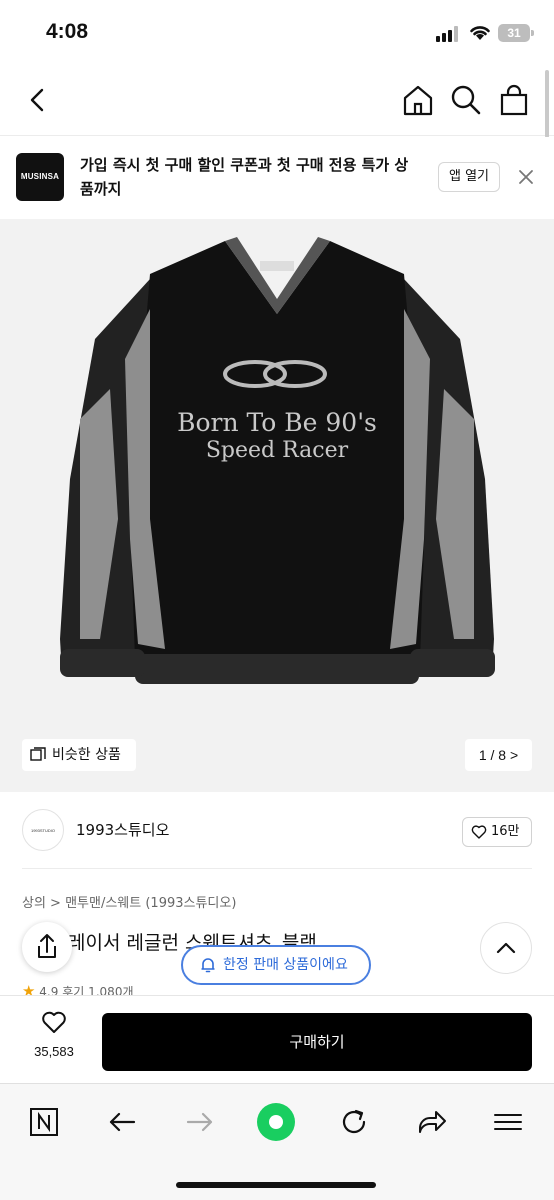  Describe the element at coordinates (466, 100) in the screenshot. I see `search-icon` at that location.